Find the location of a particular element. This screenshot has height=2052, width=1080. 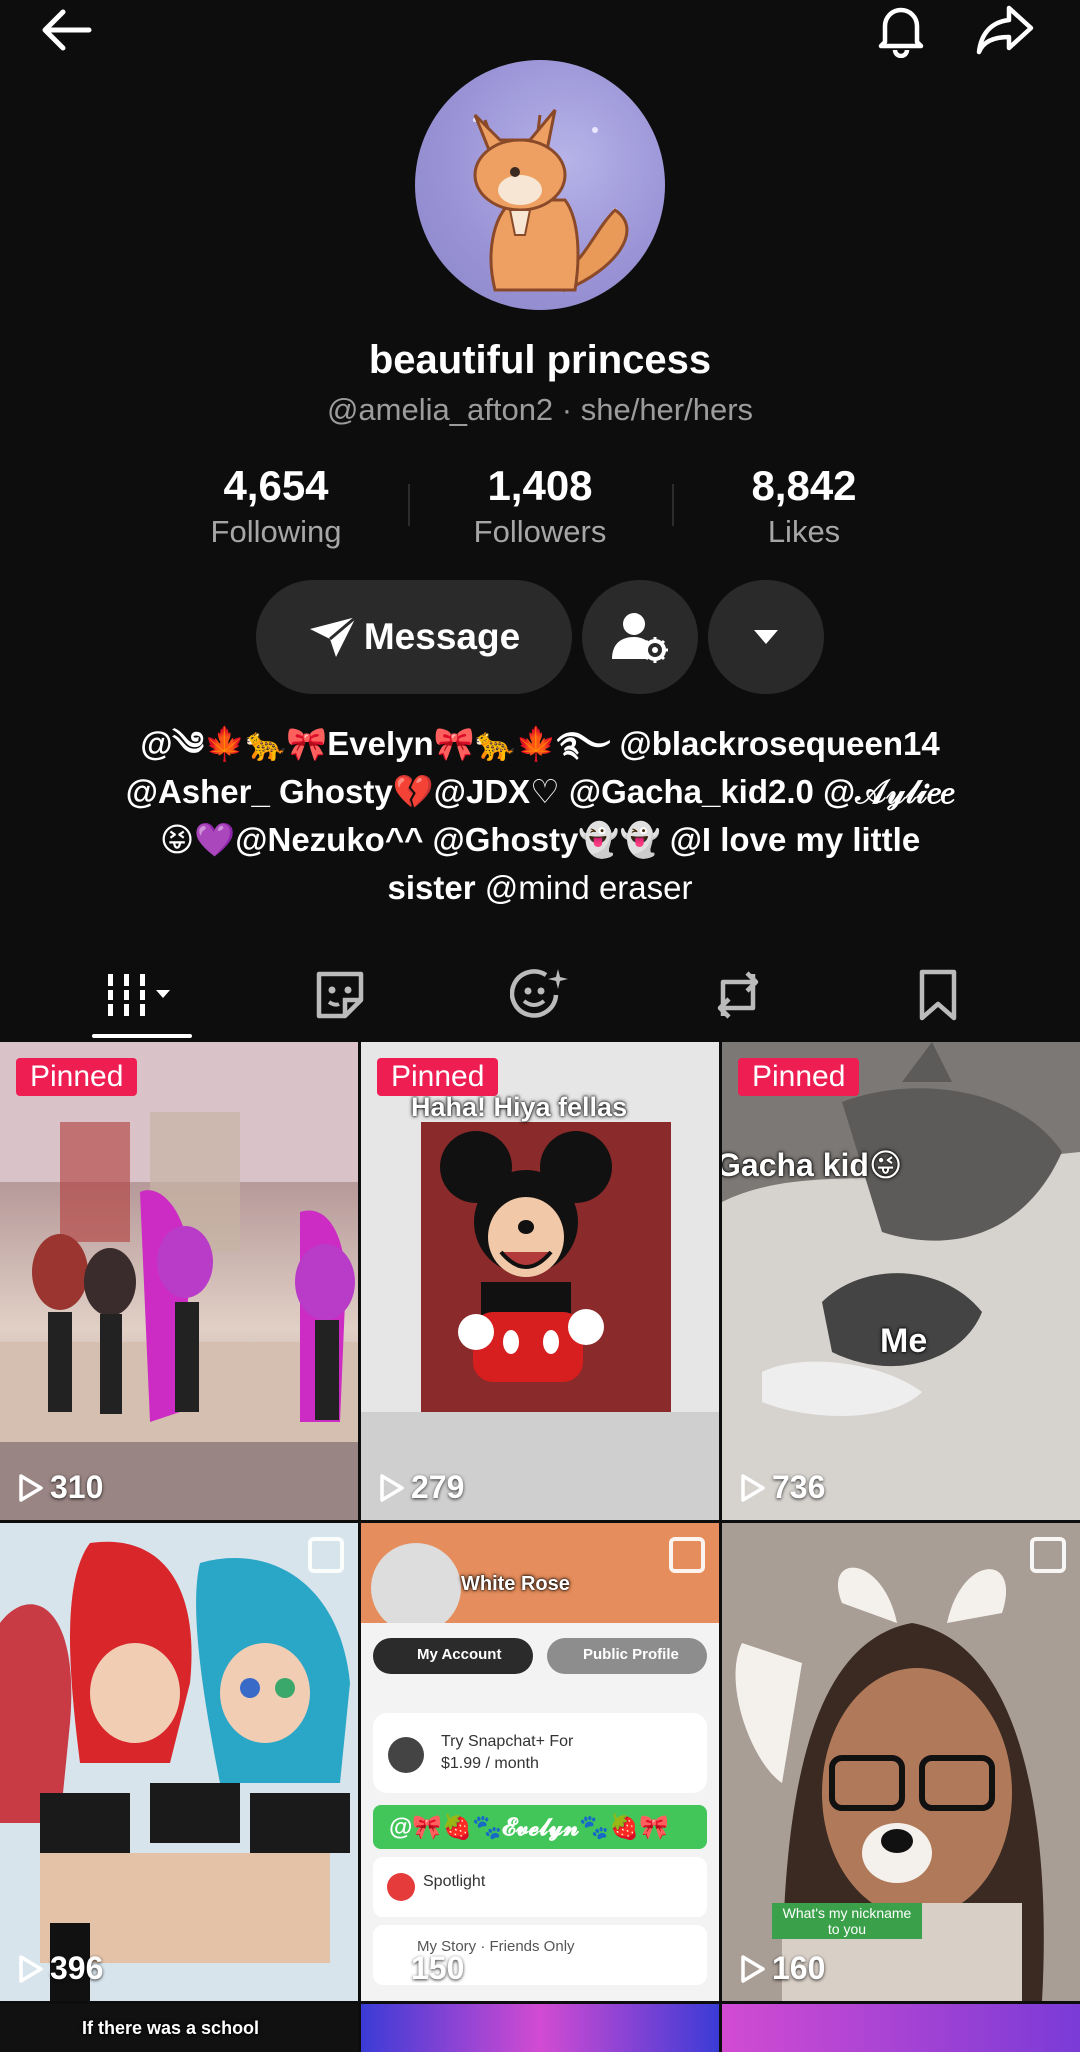

view-count: 150 is located at coordinates (421, 1968).